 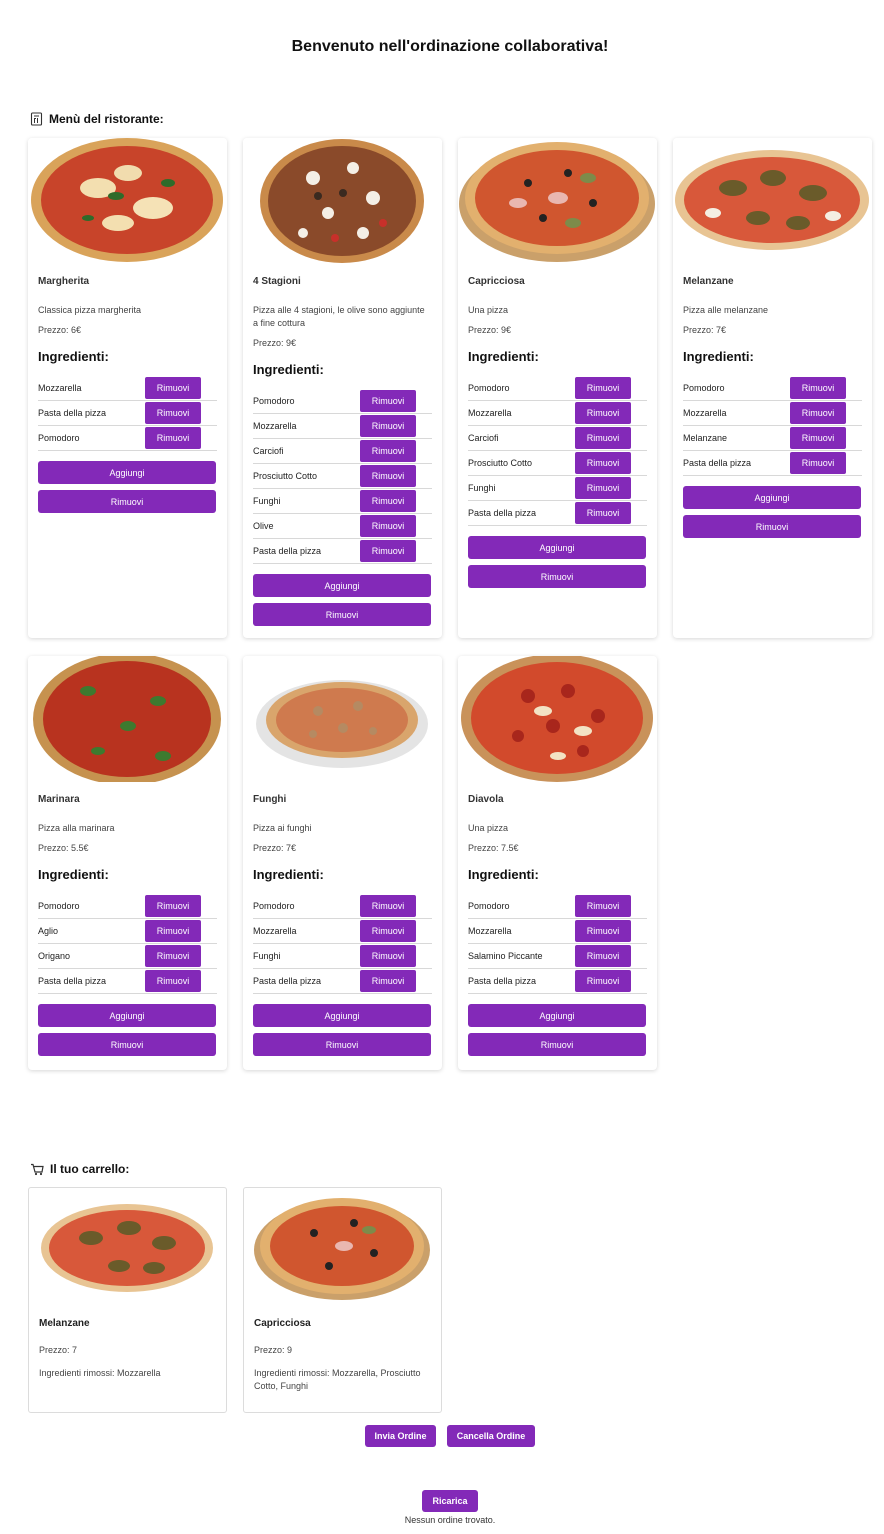 What do you see at coordinates (282, 1323) in the screenshot?
I see `cart-item-name: Capricciosa` at bounding box center [282, 1323].